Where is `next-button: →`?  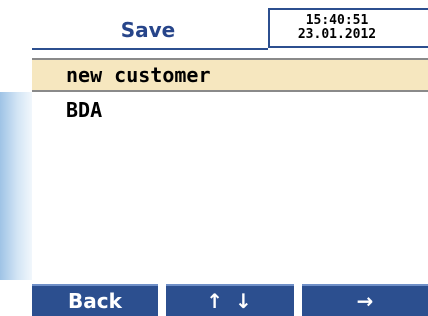
next-button: → is located at coordinates (365, 300).